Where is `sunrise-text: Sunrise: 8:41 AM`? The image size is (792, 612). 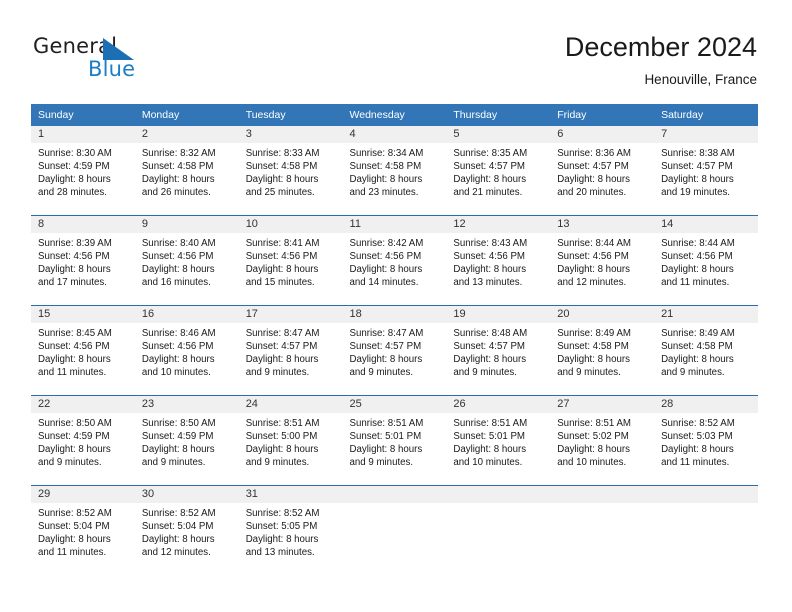
sunrise-text: Sunrise: 8:41 AM is located at coordinates (282, 243).